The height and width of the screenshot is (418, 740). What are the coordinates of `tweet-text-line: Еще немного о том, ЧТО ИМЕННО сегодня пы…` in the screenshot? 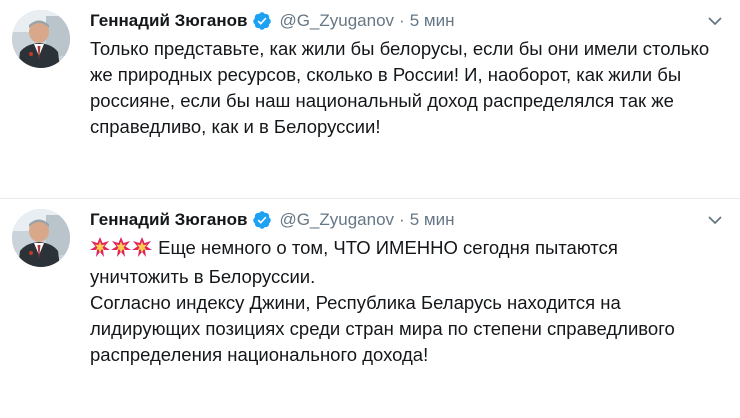 It's located at (410, 249).